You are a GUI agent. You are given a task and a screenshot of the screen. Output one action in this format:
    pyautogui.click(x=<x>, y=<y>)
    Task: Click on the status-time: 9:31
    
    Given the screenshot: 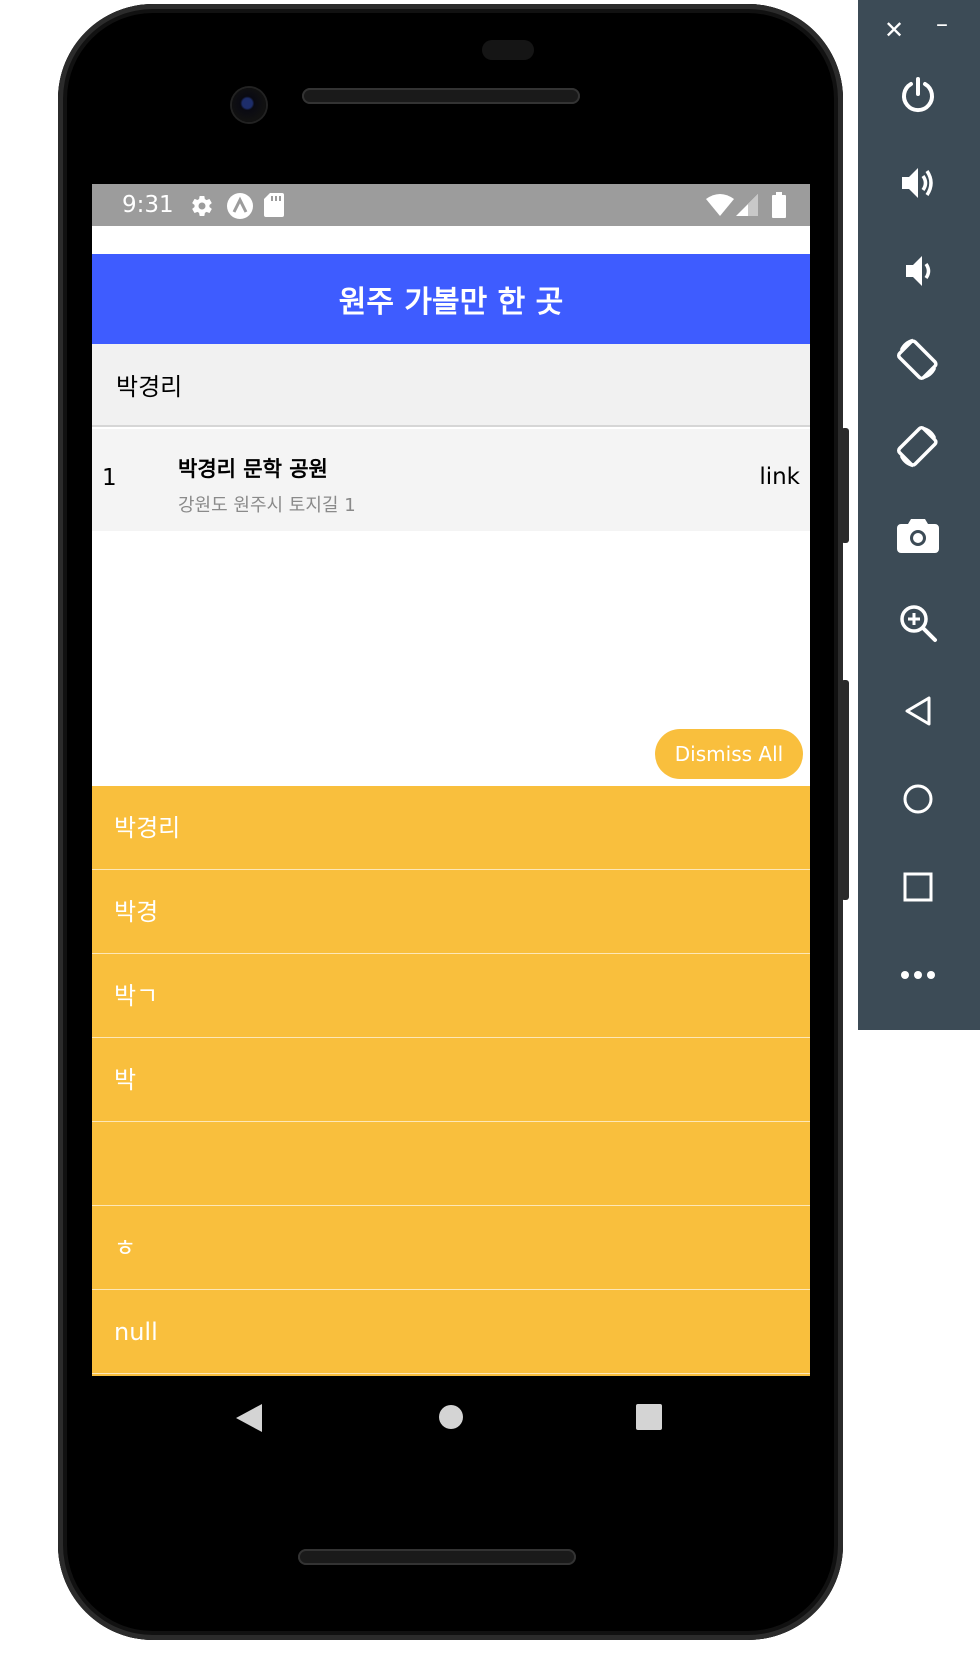 What is the action you would take?
    pyautogui.click(x=148, y=205)
    